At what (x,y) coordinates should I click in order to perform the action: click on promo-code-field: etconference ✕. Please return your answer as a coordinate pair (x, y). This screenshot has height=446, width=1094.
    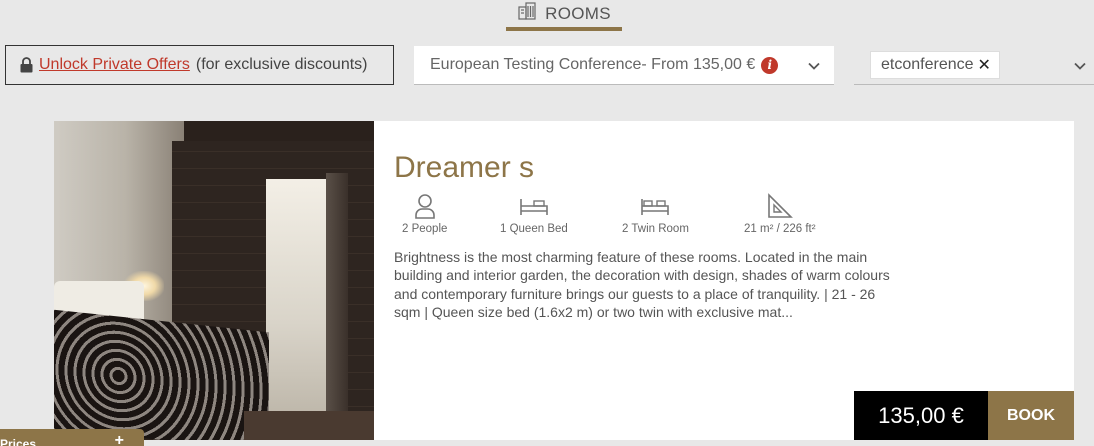
    Looking at the image, I should click on (974, 65).